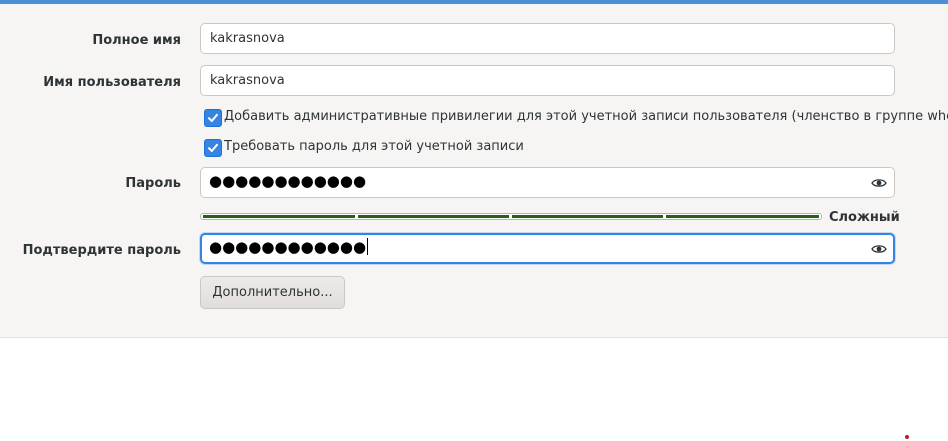 This screenshot has height=441, width=948. What do you see at coordinates (511, 216) in the screenshot?
I see `password-strength-bar` at bounding box center [511, 216].